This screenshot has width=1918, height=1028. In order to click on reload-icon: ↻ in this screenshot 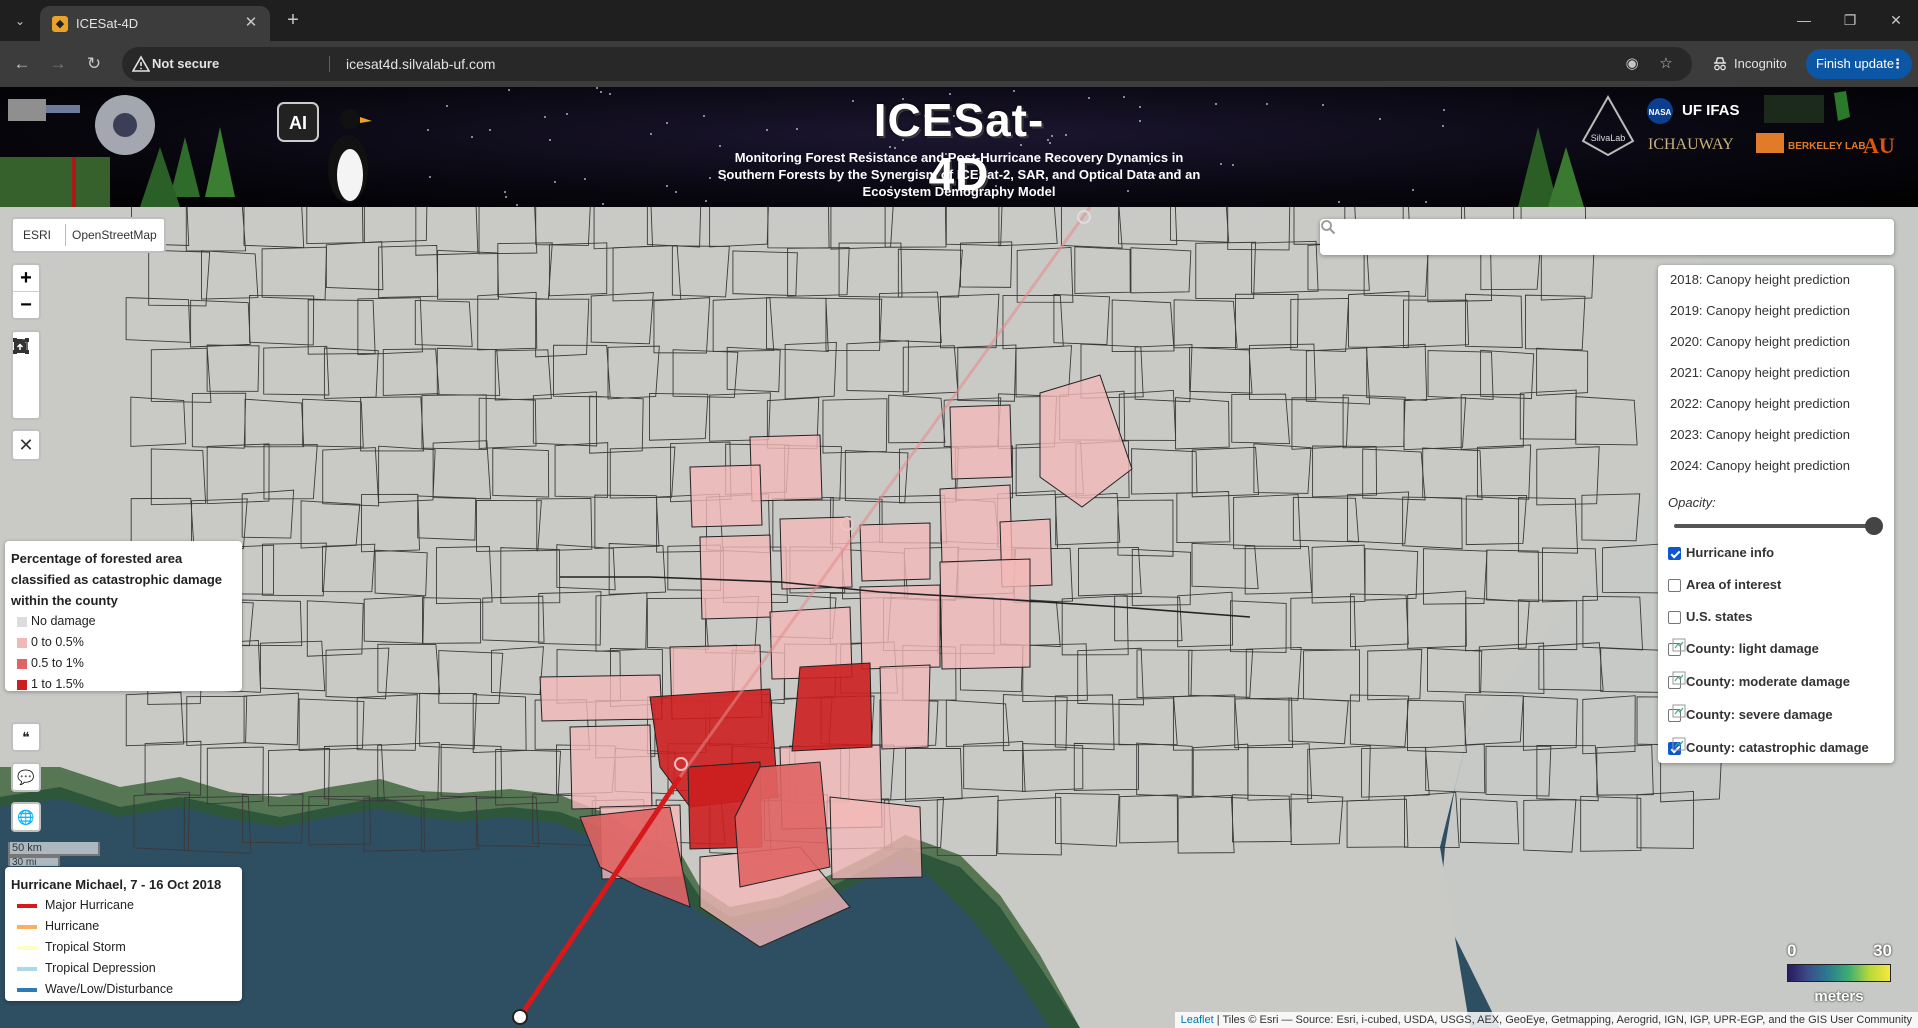, I will do `click(94, 64)`.